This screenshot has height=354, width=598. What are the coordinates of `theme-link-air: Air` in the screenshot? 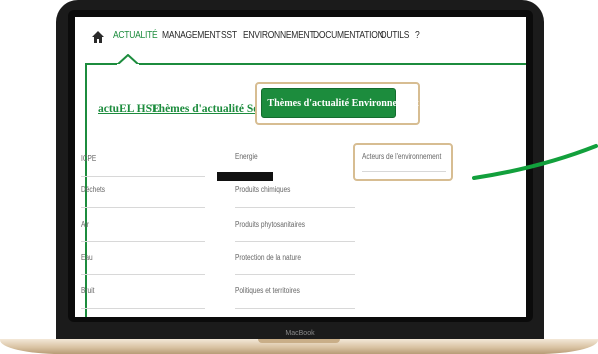 It's located at (85, 224).